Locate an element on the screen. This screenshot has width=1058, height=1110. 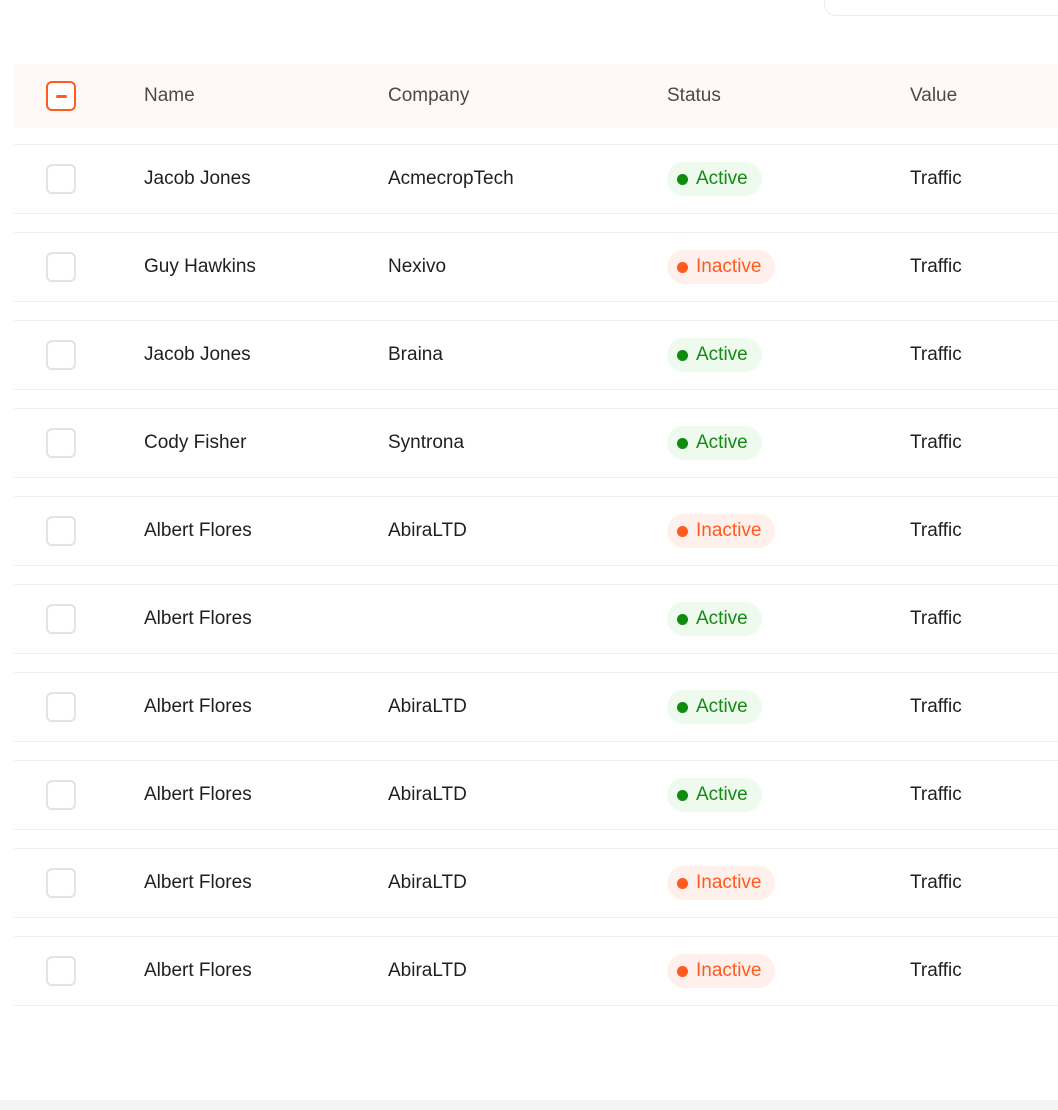
name-cell: Cody Fisher is located at coordinates (195, 442).